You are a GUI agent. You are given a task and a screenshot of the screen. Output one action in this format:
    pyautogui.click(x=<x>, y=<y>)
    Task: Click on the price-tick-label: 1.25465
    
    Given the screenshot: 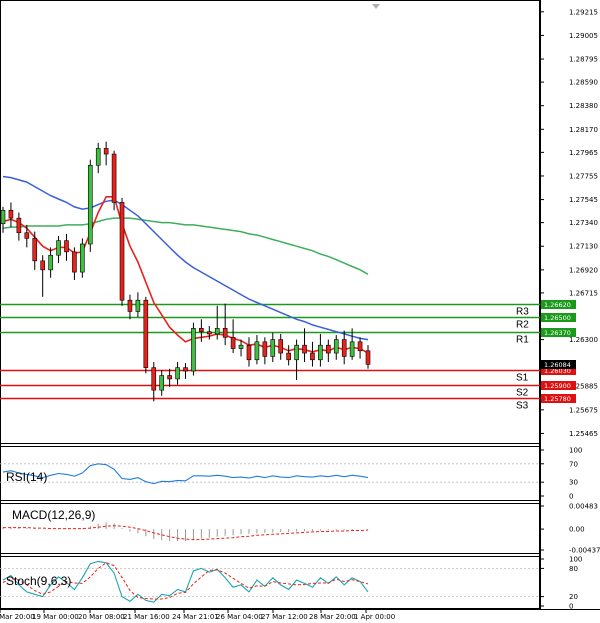 What is the action you would take?
    pyautogui.click(x=583, y=434)
    